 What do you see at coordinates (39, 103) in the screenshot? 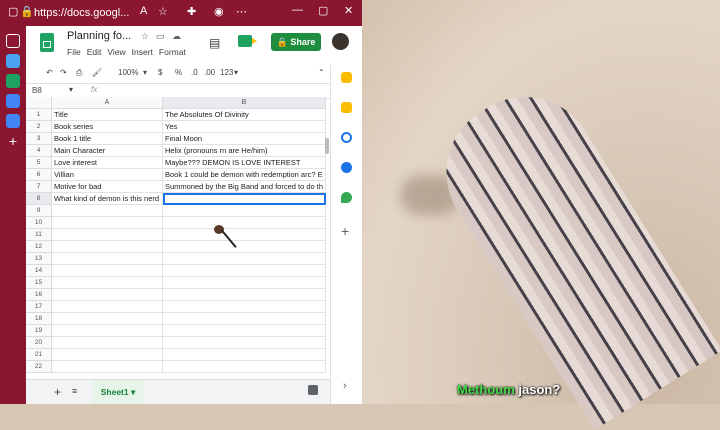
I see `select-all-corner` at bounding box center [39, 103].